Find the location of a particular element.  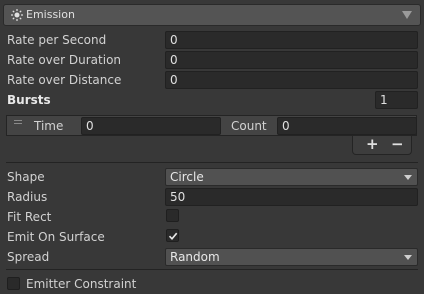

spread-dropdown-value: Random is located at coordinates (195, 257).